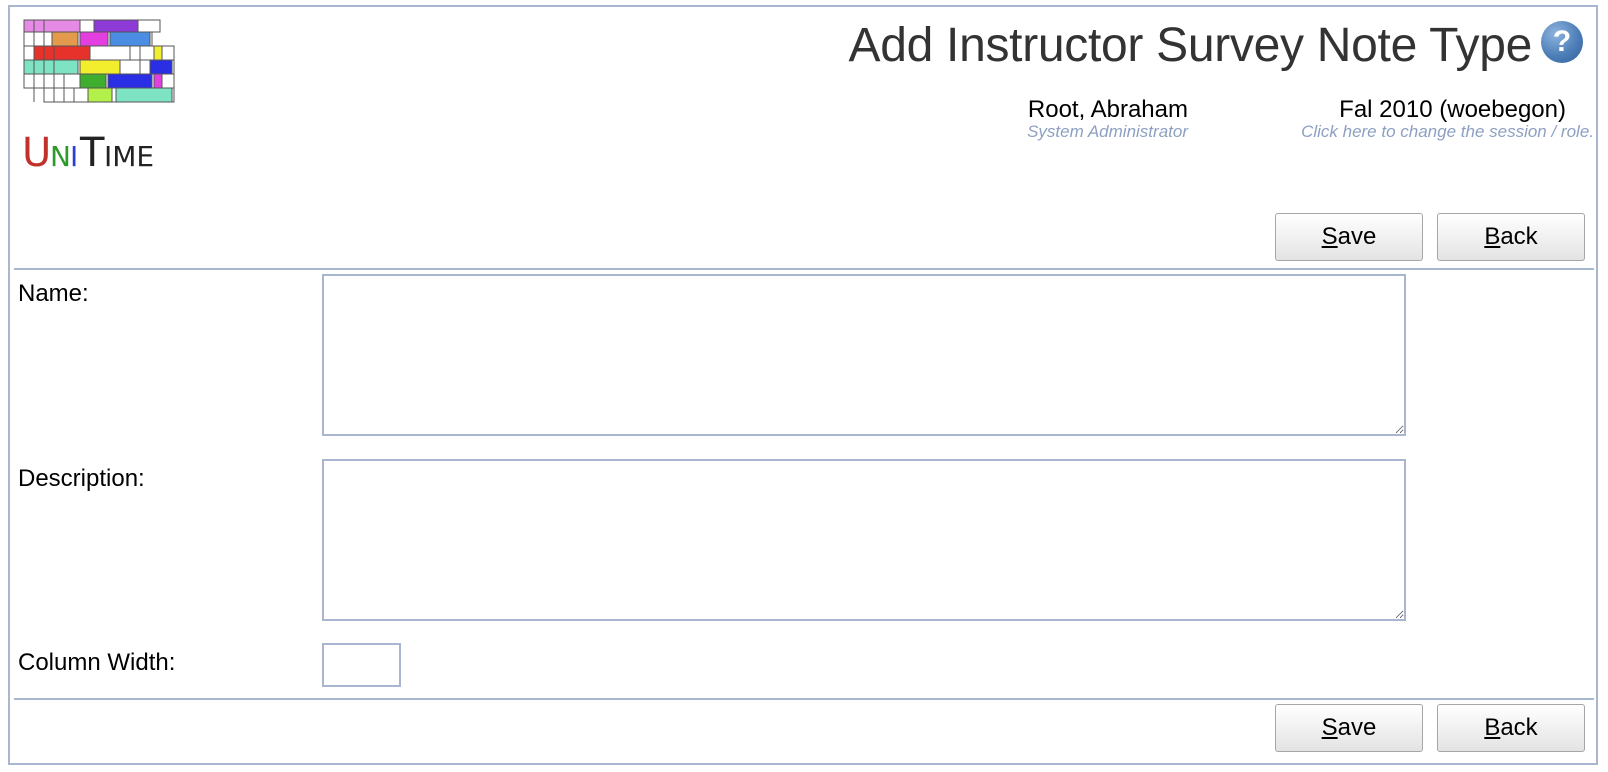 The width and height of the screenshot is (1608, 772). What do you see at coordinates (864, 540) in the screenshot?
I see `description-textarea` at bounding box center [864, 540].